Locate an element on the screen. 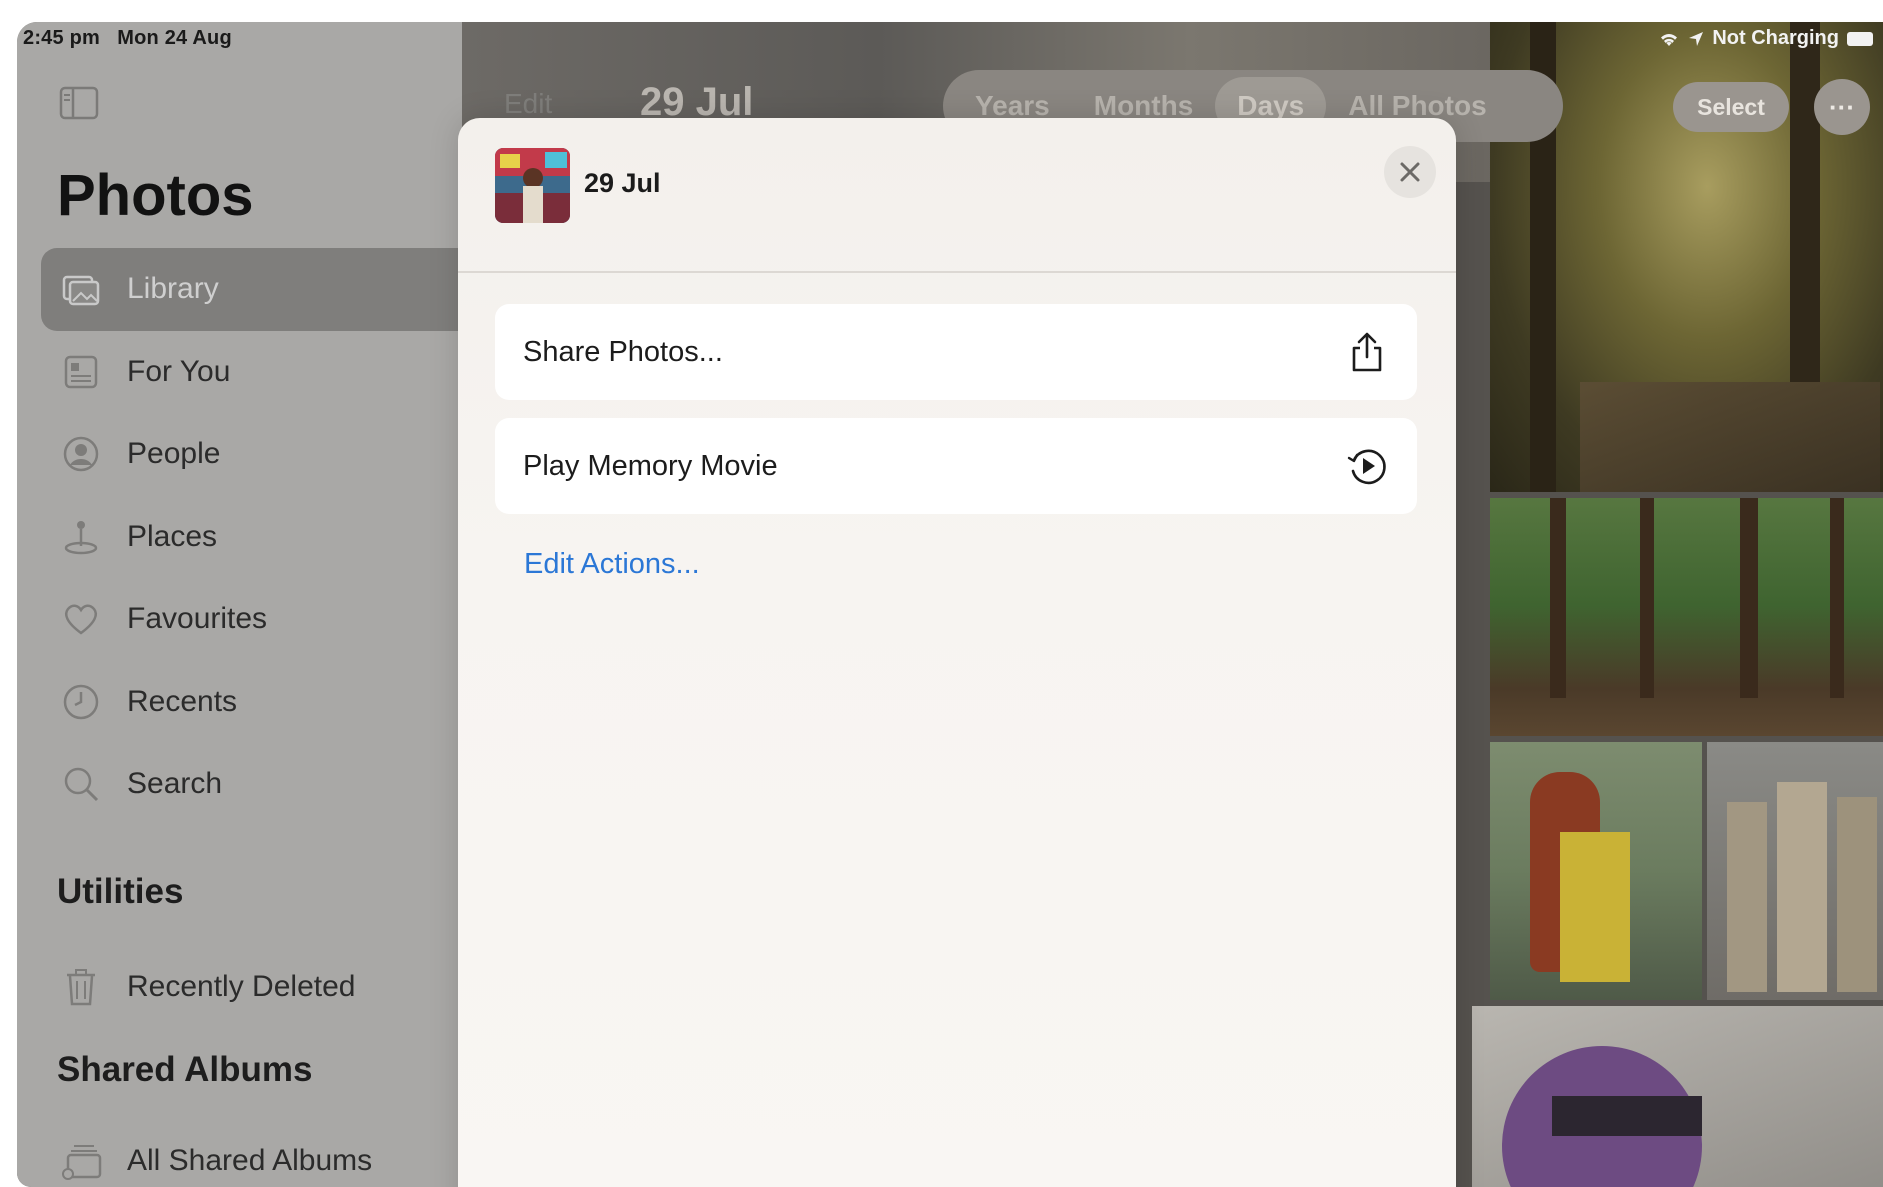  sidebar-item-library: Library is located at coordinates (271, 289).